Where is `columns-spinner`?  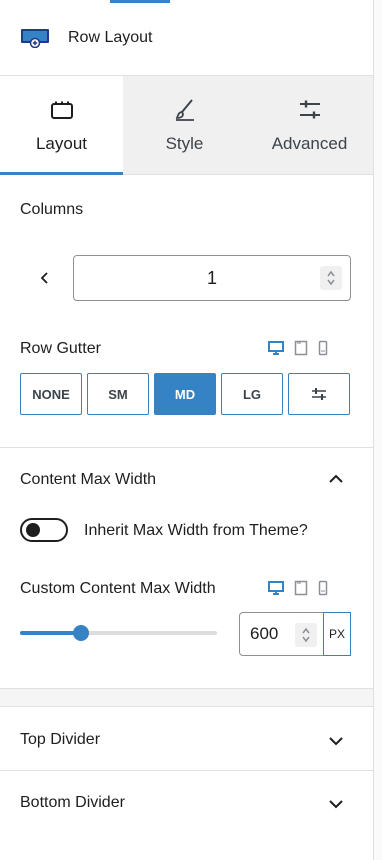 columns-spinner is located at coordinates (331, 278).